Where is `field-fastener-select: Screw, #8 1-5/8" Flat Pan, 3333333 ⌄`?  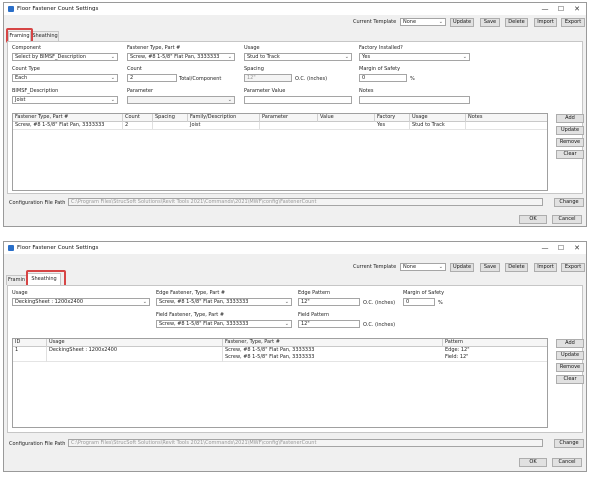
field-fastener-select: Screw, #8 1-5/8" Flat Pan, 3333333 ⌄ is located at coordinates (224, 324).